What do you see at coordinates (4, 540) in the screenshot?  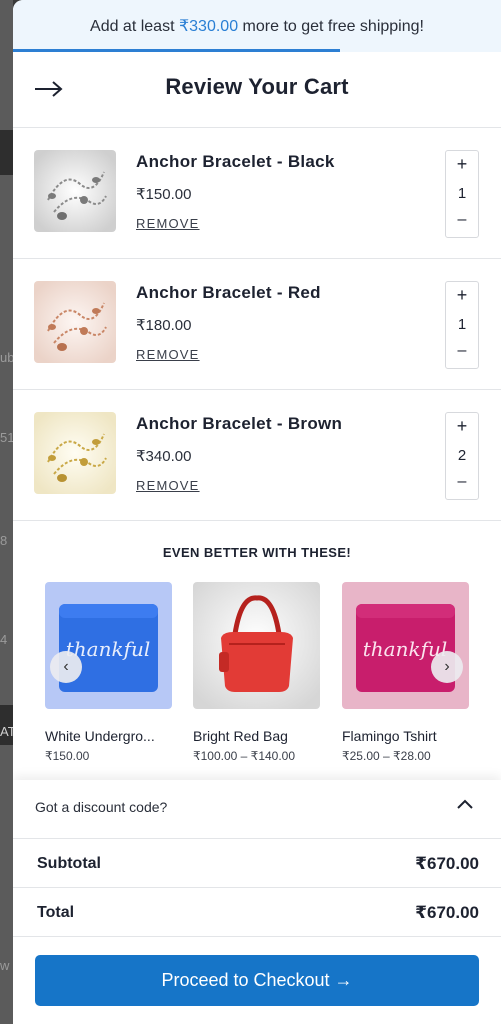 I see `background-text: 8` at bounding box center [4, 540].